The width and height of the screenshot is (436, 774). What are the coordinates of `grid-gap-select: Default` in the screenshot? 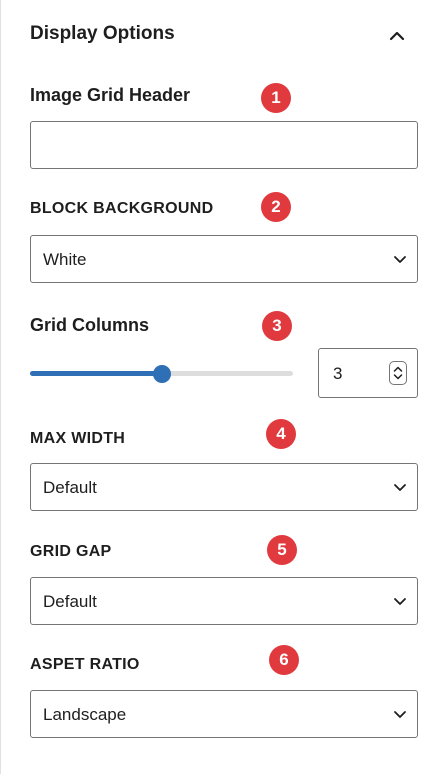 It's located at (224, 601).